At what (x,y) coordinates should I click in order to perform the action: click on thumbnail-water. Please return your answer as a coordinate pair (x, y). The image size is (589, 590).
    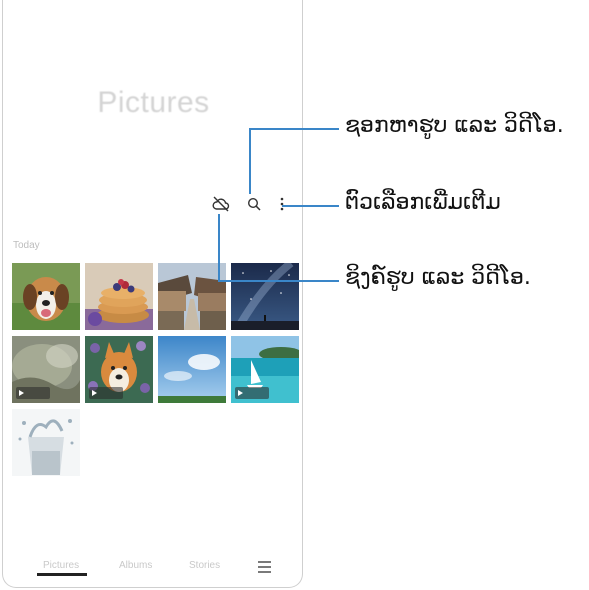
    Looking at the image, I should click on (46, 369).